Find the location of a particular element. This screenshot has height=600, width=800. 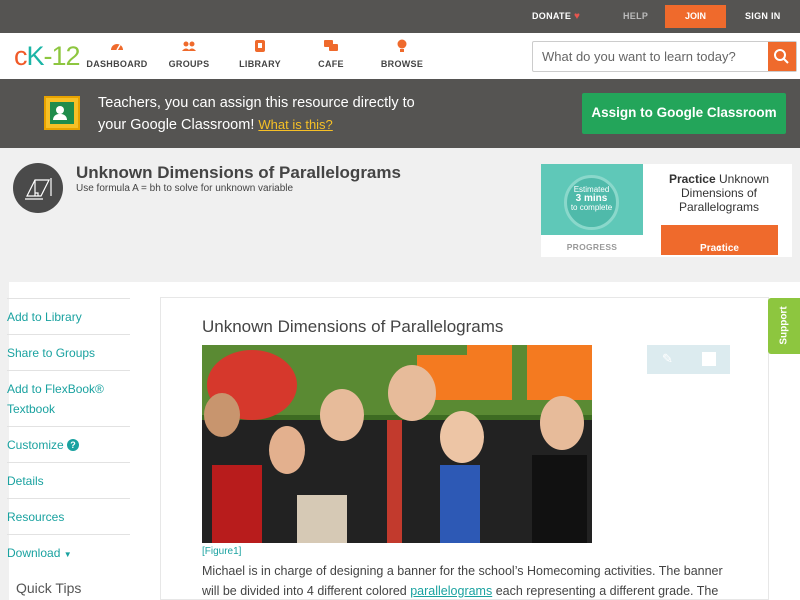

join-button: JOIN is located at coordinates (695, 16).